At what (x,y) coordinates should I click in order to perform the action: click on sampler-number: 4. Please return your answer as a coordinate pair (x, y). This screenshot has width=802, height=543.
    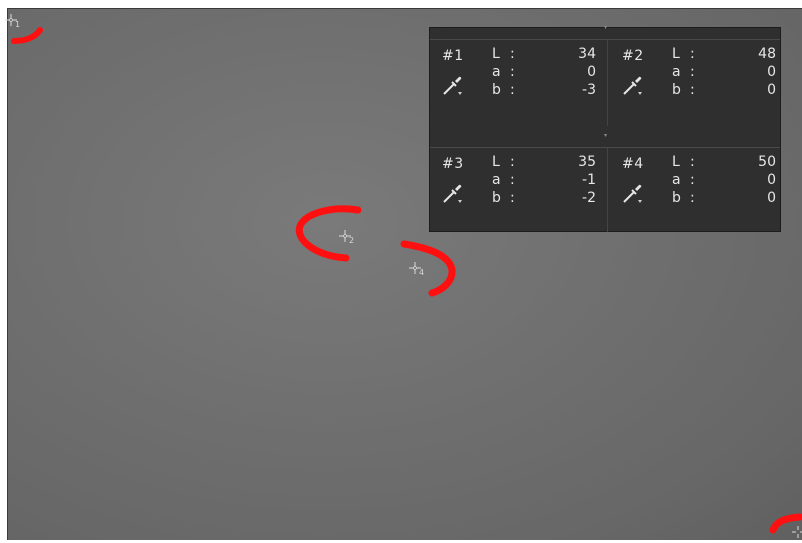
    Looking at the image, I should click on (422, 272).